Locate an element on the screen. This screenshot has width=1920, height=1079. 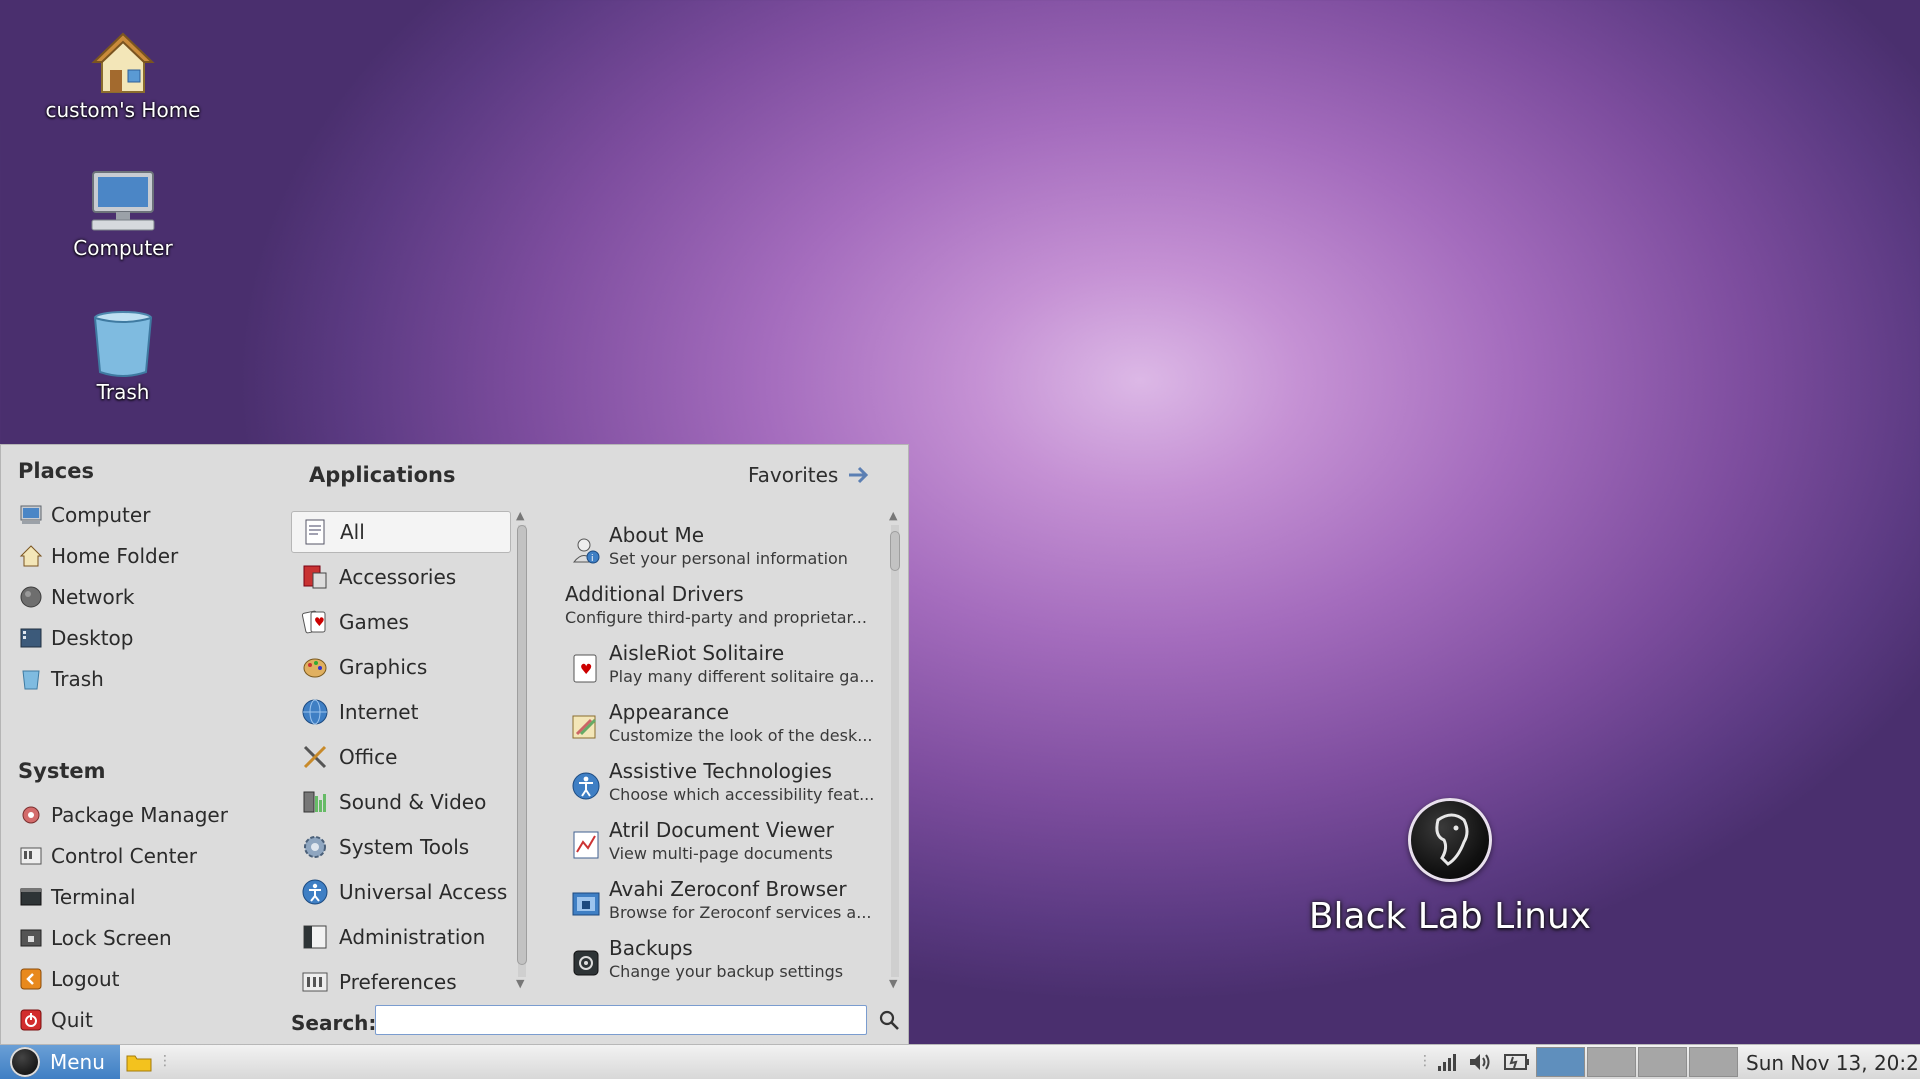
desktop-icon-computer: Computer is located at coordinates (123, 215).